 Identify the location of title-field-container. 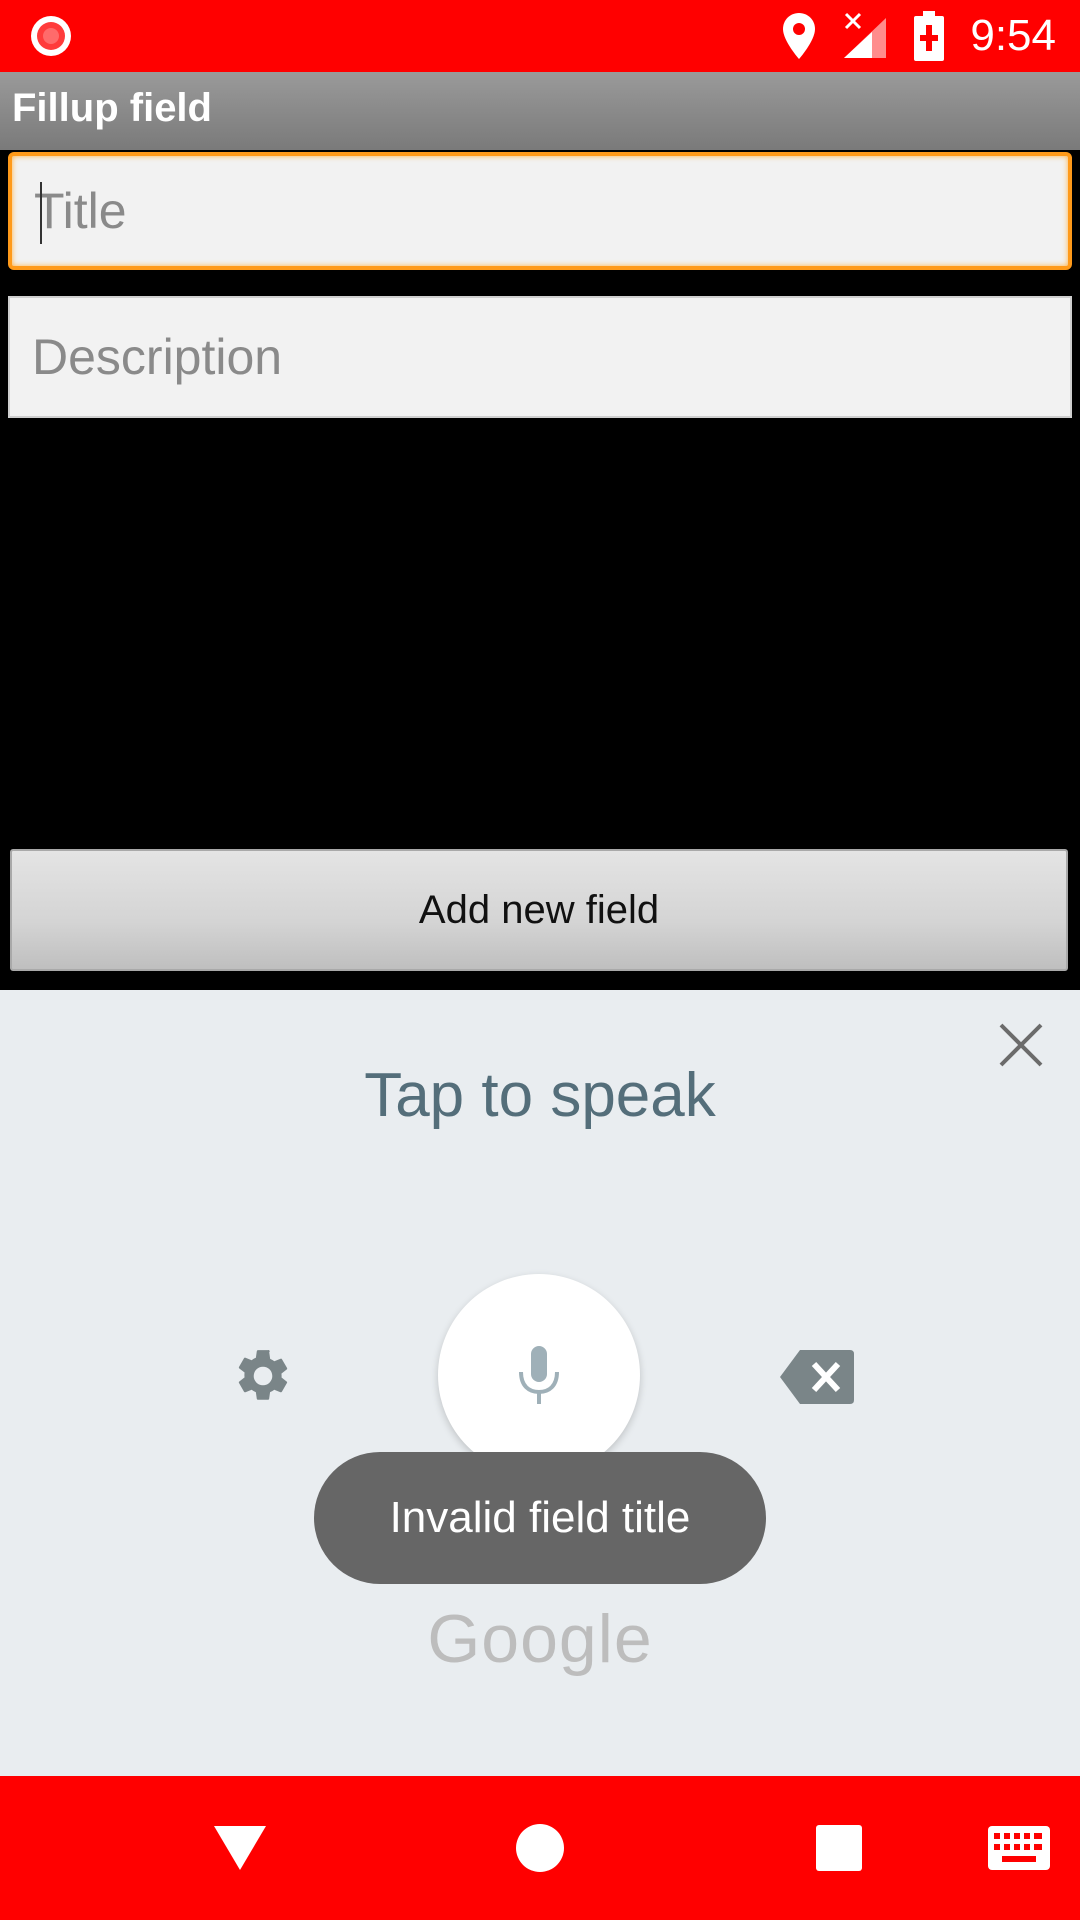
(540, 211).